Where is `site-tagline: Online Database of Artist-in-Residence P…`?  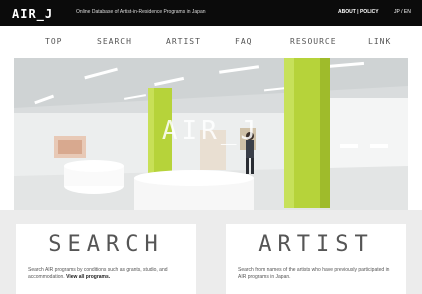
site-tagline: Online Database of Artist-in-Residence P… is located at coordinates (141, 12).